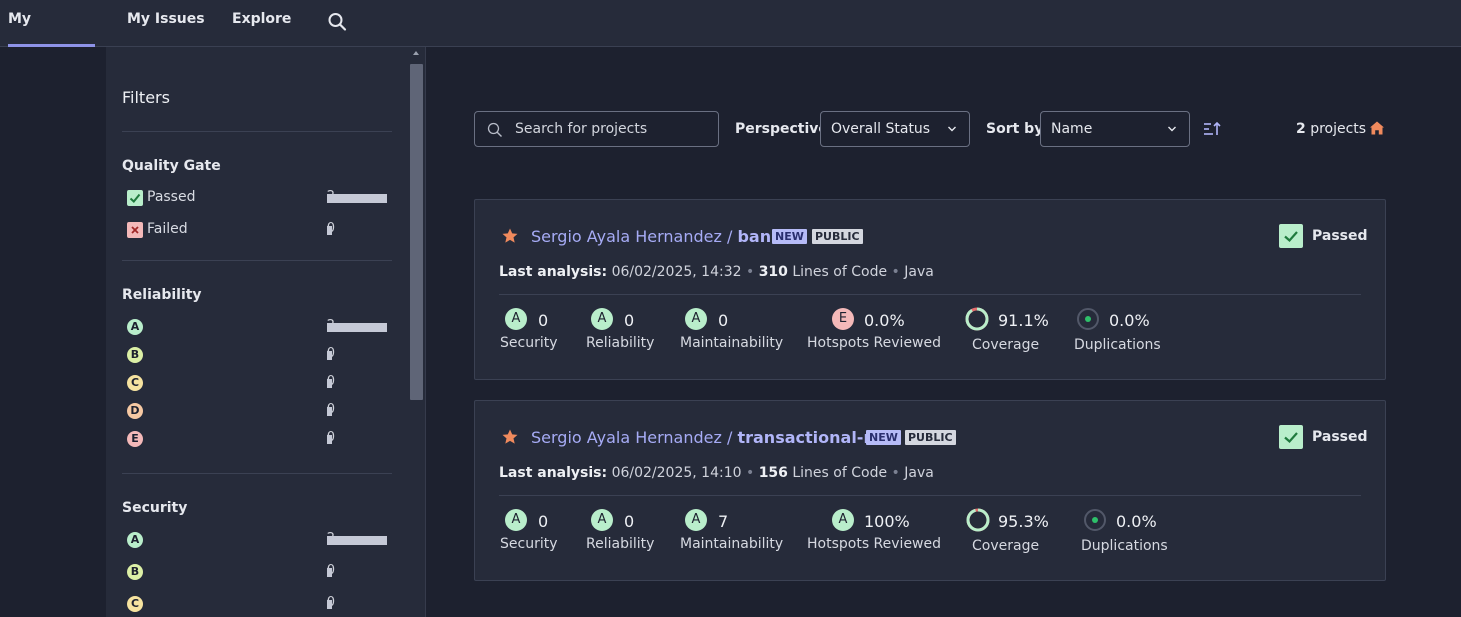 This screenshot has width=1461, height=617. Describe the element at coordinates (135, 439) in the screenshot. I see `rating-badge: E` at that location.